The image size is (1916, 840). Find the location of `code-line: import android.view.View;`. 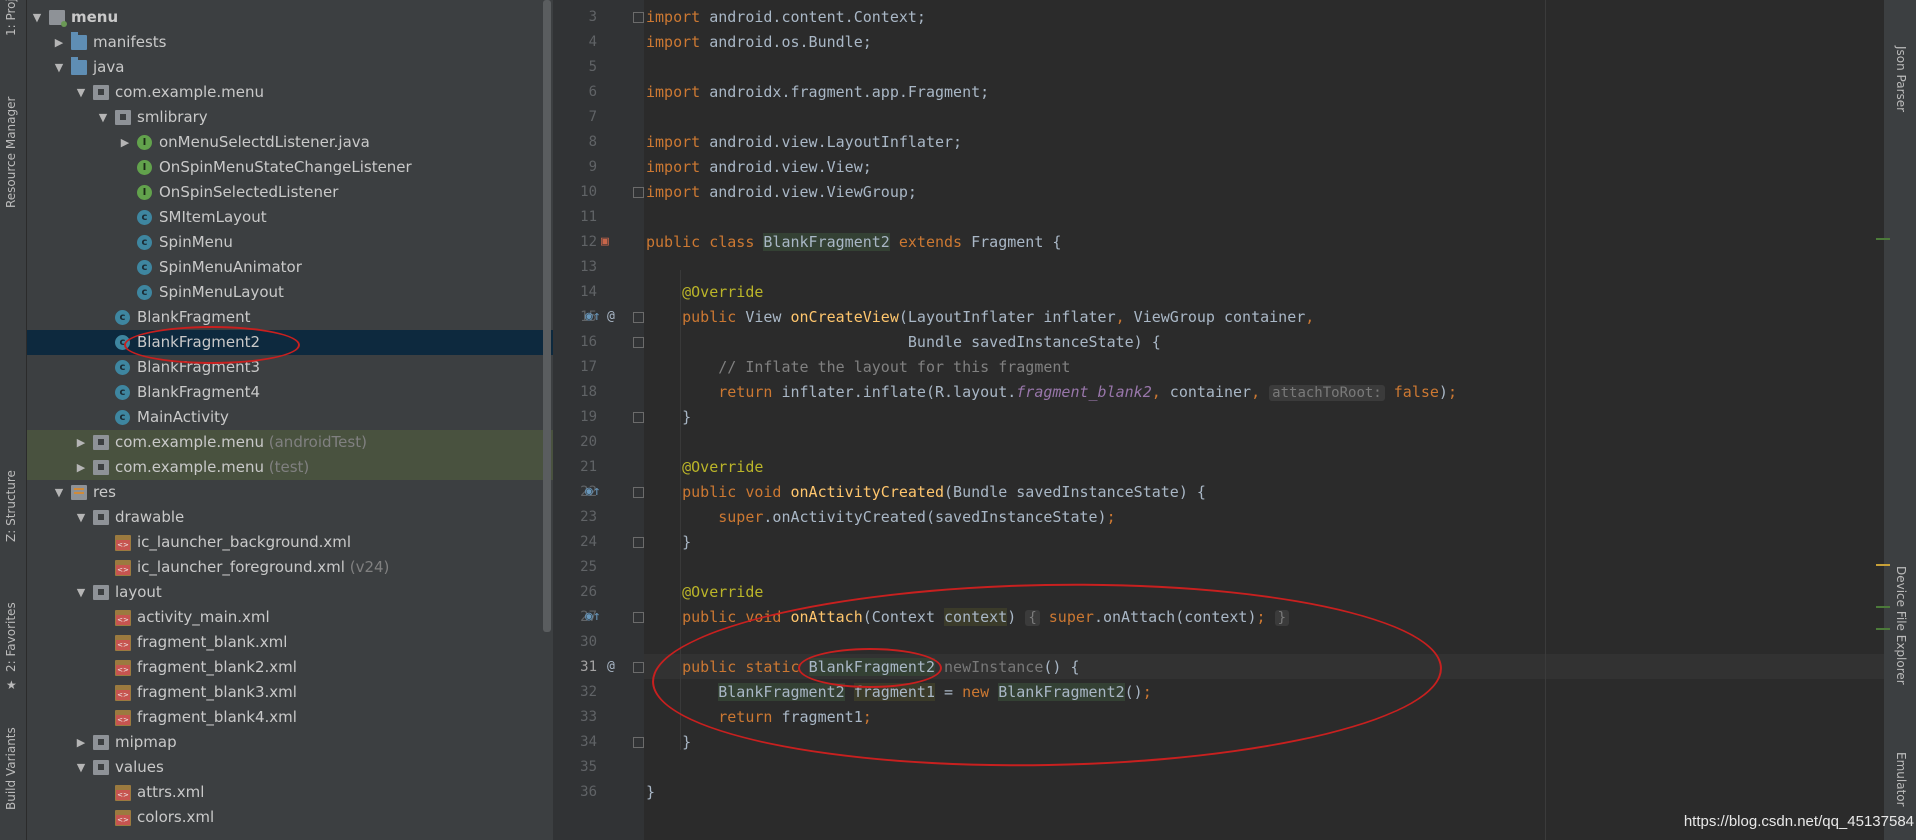

code-line: import android.view.View; is located at coordinates (759, 167).